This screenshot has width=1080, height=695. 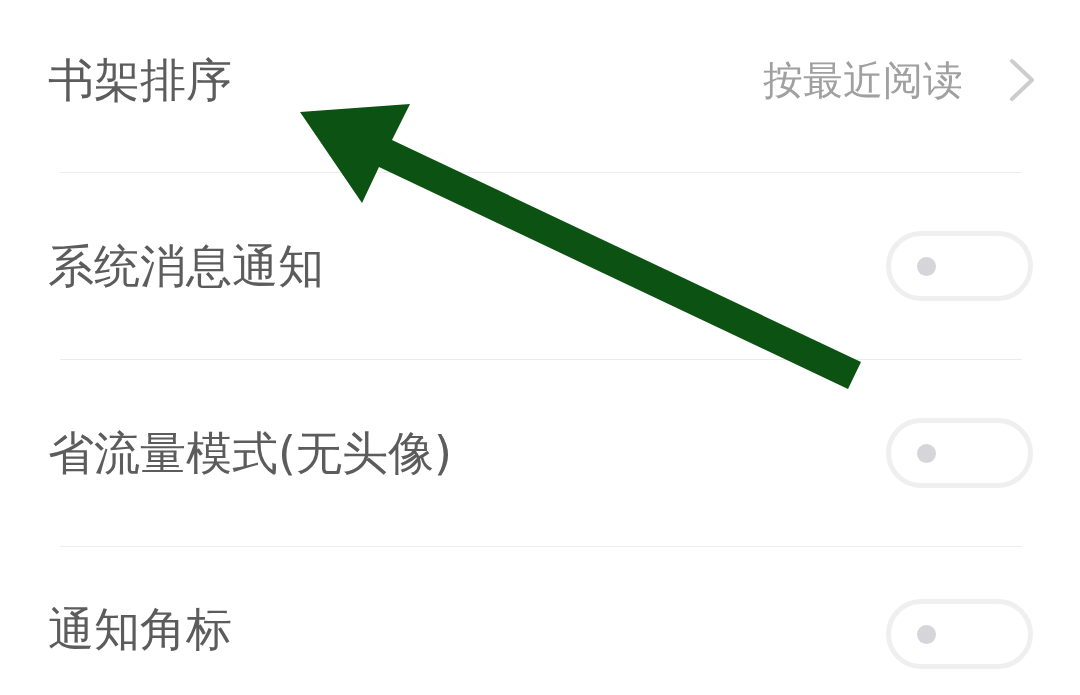 I want to click on setting-label: 书架排序, so click(x=140, y=80).